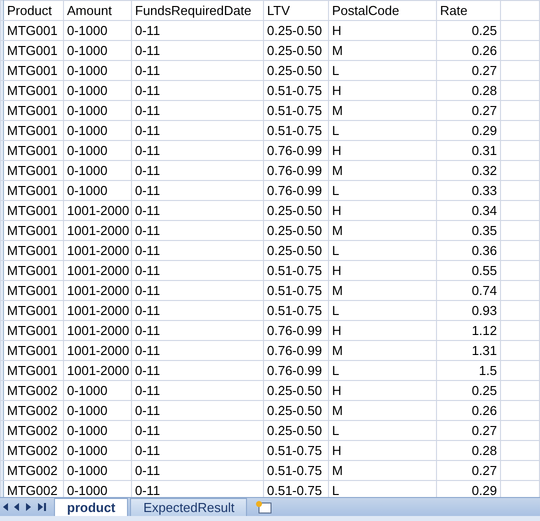 Image resolution: width=540 pixels, height=521 pixels. What do you see at coordinates (189, 507) in the screenshot?
I see `sheet-tab: ExpectedResult` at bounding box center [189, 507].